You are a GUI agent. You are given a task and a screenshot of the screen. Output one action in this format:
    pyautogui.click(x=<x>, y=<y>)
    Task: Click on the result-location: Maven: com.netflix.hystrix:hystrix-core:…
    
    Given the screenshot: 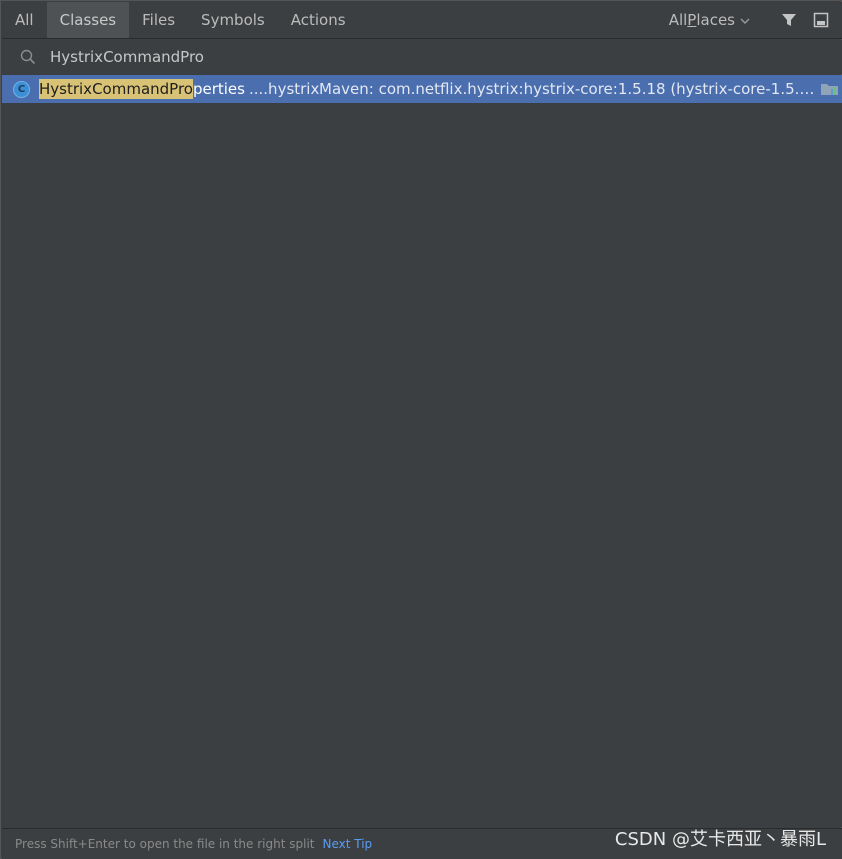 What is the action you would take?
    pyautogui.click(x=570, y=89)
    